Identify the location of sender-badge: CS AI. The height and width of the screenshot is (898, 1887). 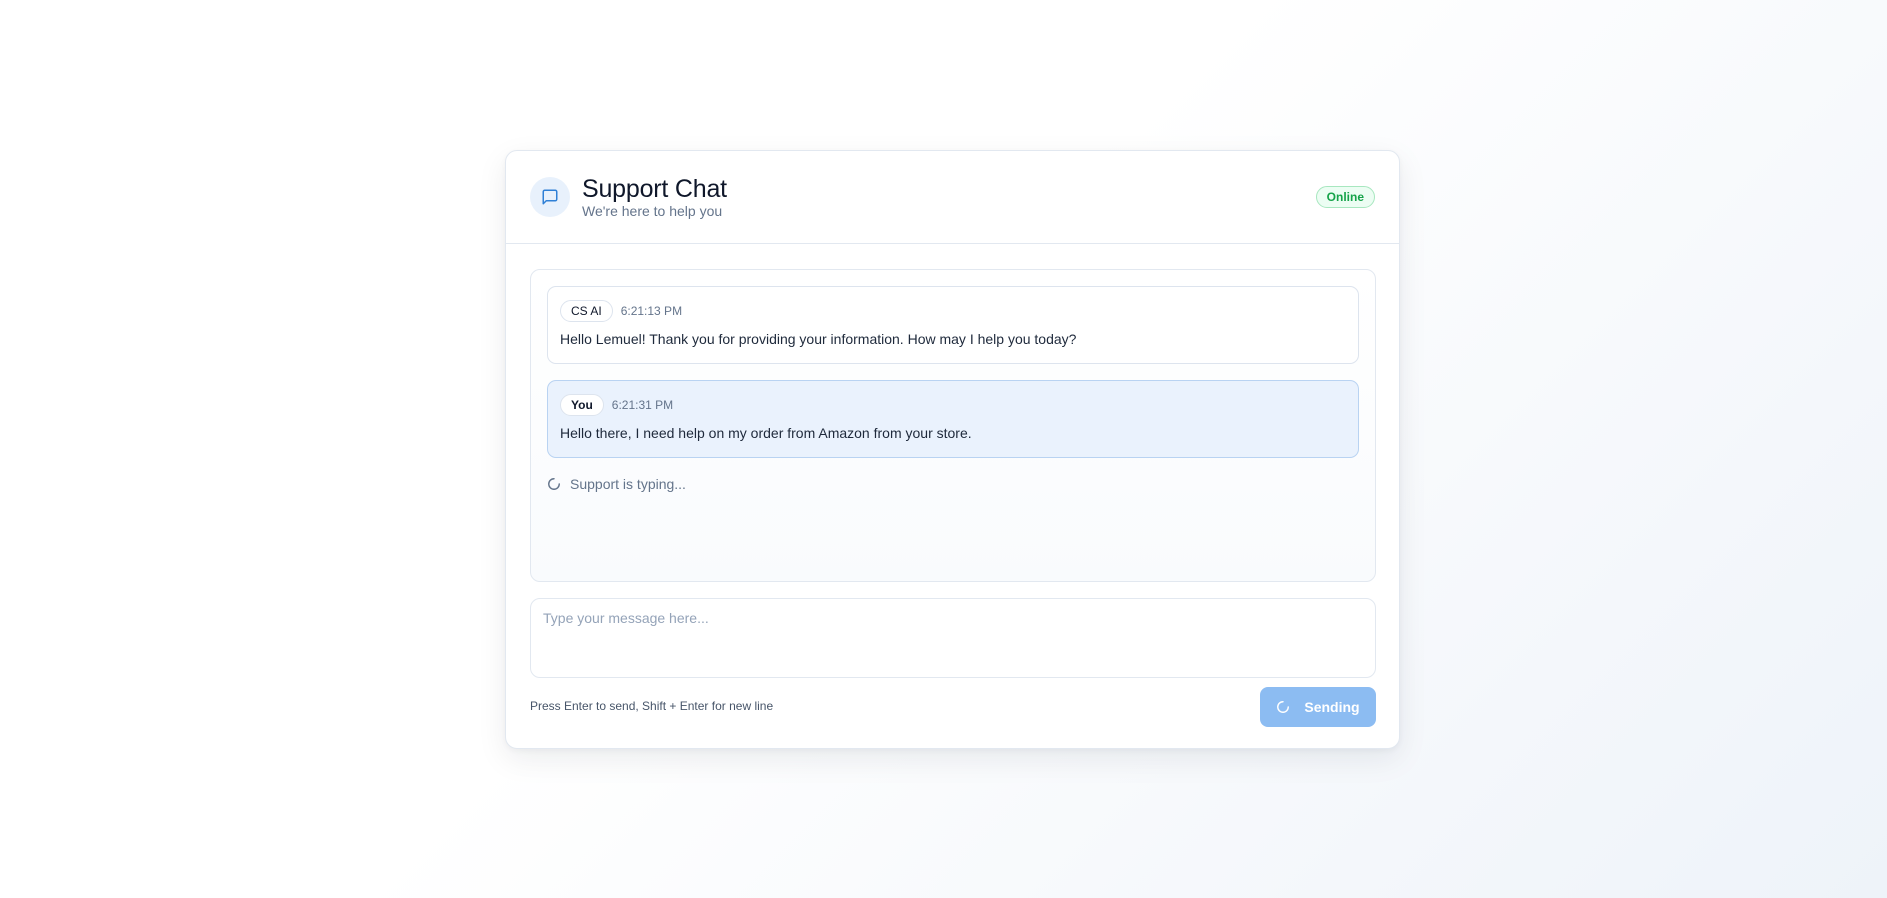
(586, 311).